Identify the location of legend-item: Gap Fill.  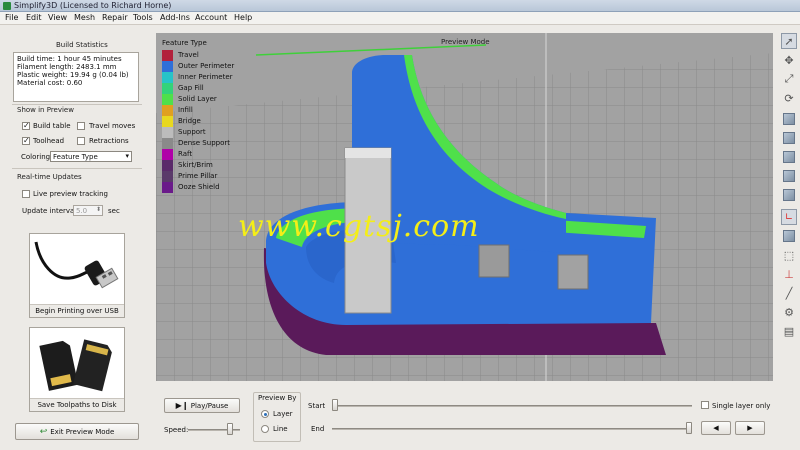
(184, 88).